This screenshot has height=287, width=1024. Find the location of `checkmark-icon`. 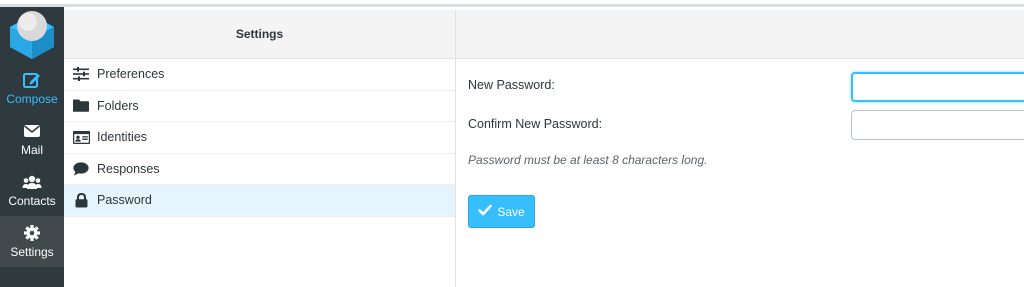

checkmark-icon is located at coordinates (485, 211).